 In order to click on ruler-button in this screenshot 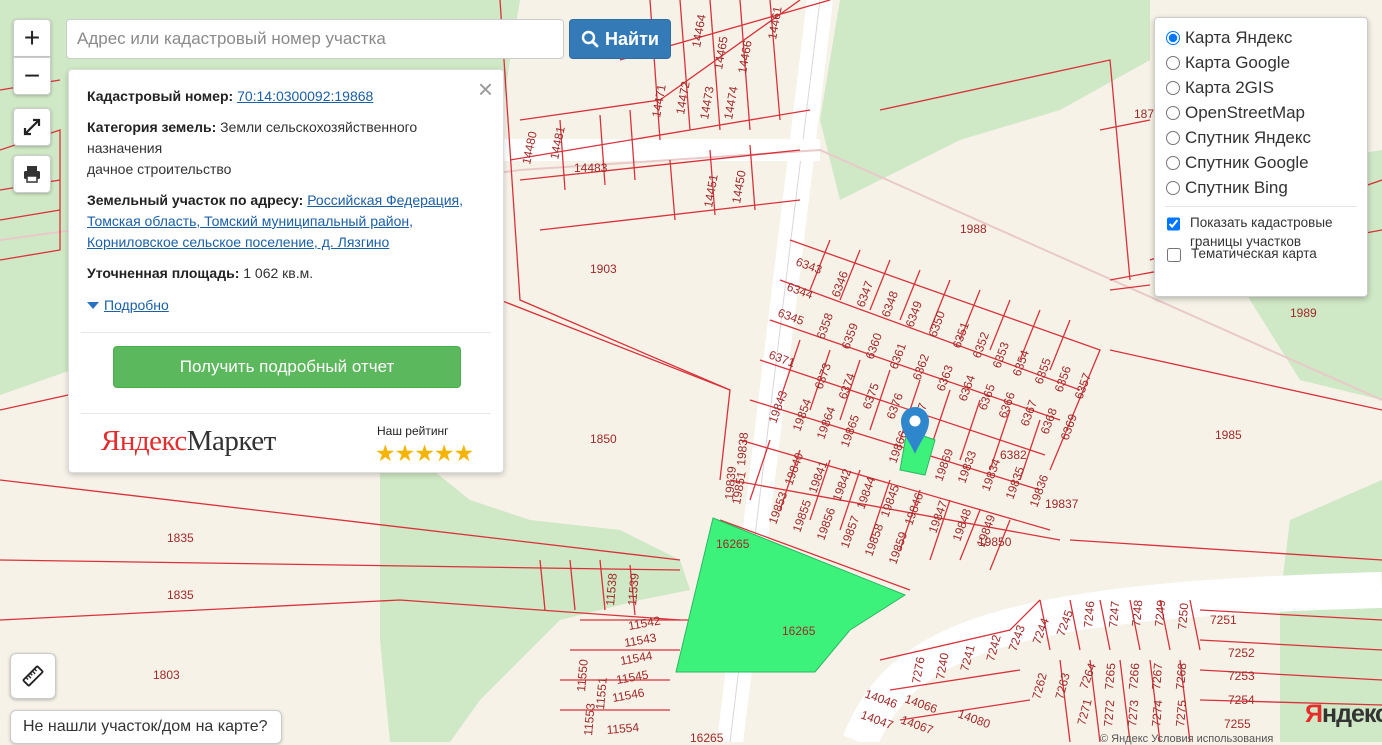, I will do `click(33, 676)`.